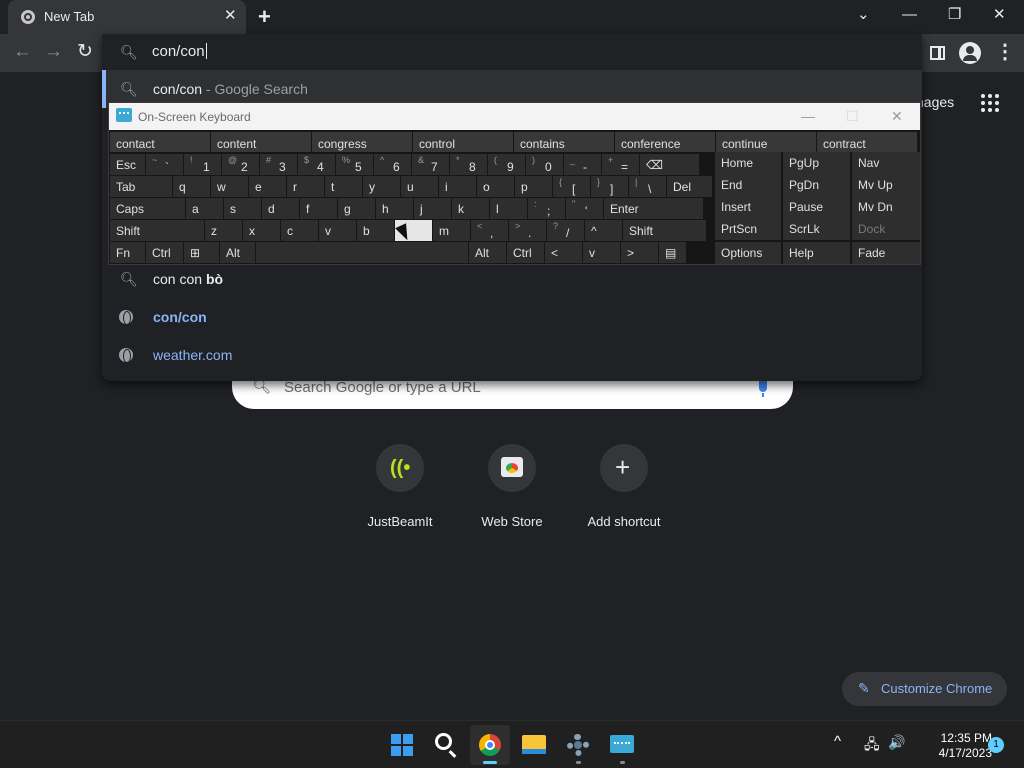 This screenshot has width=1024, height=768. What do you see at coordinates (544, 164) in the screenshot?
I see `osk-key-0: ) 0` at bounding box center [544, 164].